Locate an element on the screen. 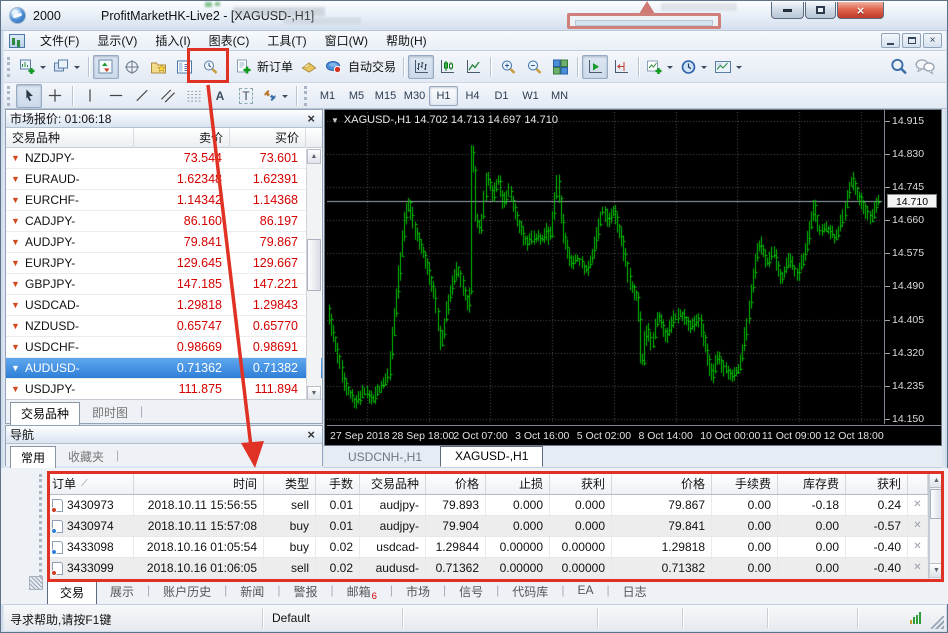  tab-exposure: 展示 is located at coordinates (122, 592).